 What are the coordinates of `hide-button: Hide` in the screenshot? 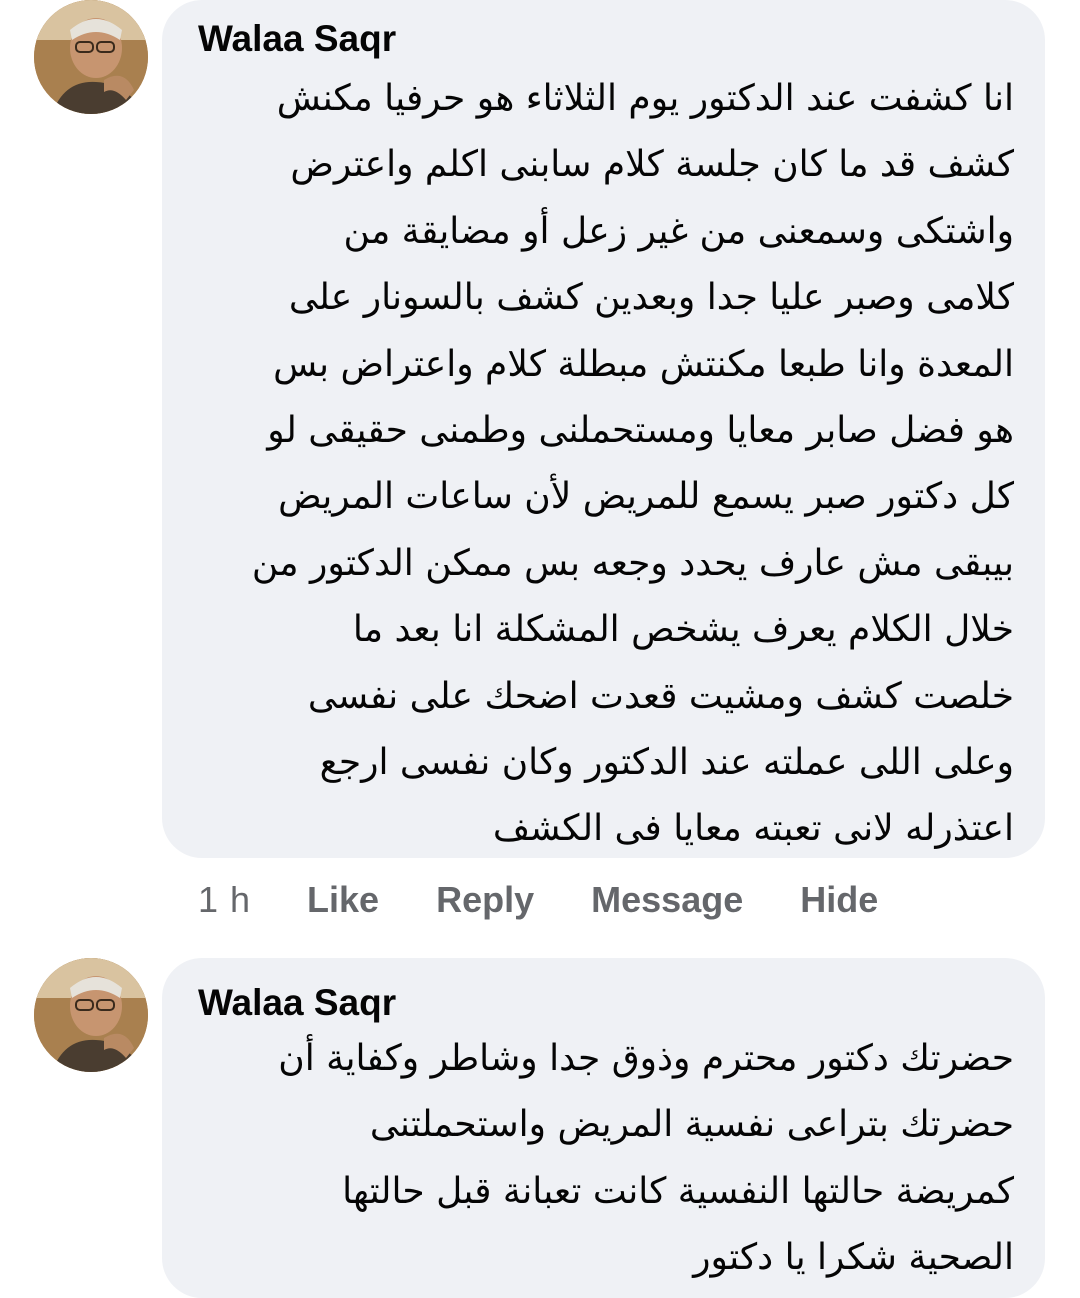 It's located at (839, 900).